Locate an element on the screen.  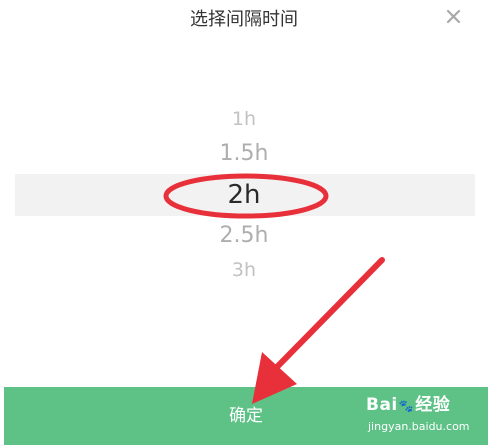
watermark-brand-end: 经验 is located at coordinates (433, 405).